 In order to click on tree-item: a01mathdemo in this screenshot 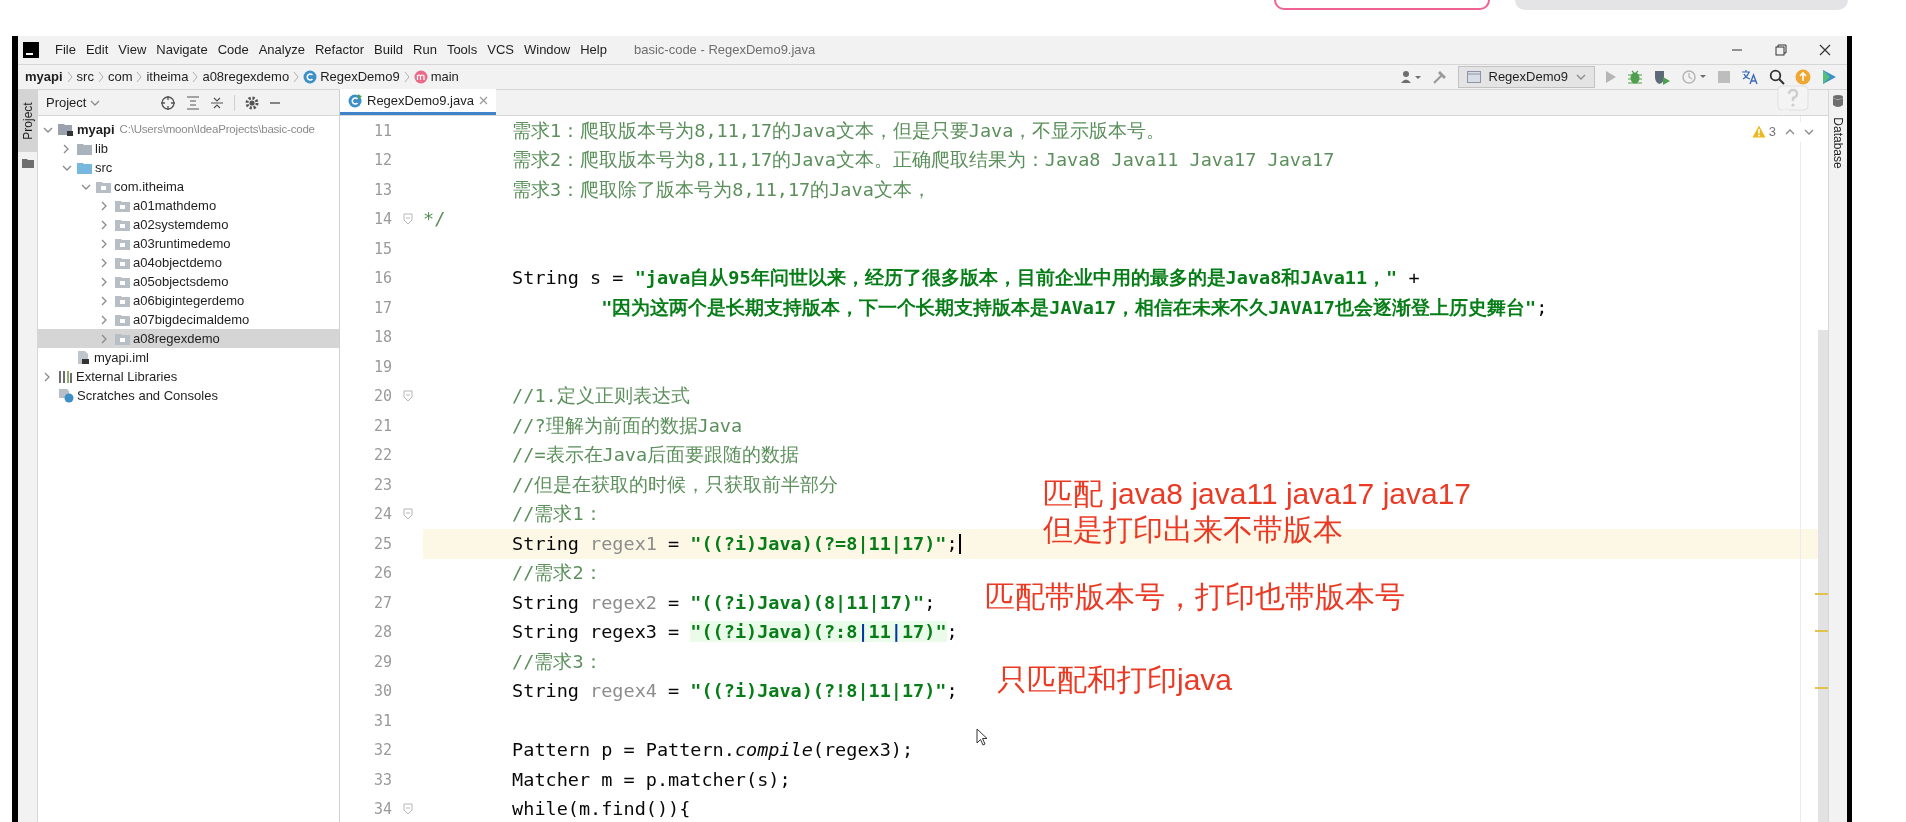, I will do `click(188, 205)`.